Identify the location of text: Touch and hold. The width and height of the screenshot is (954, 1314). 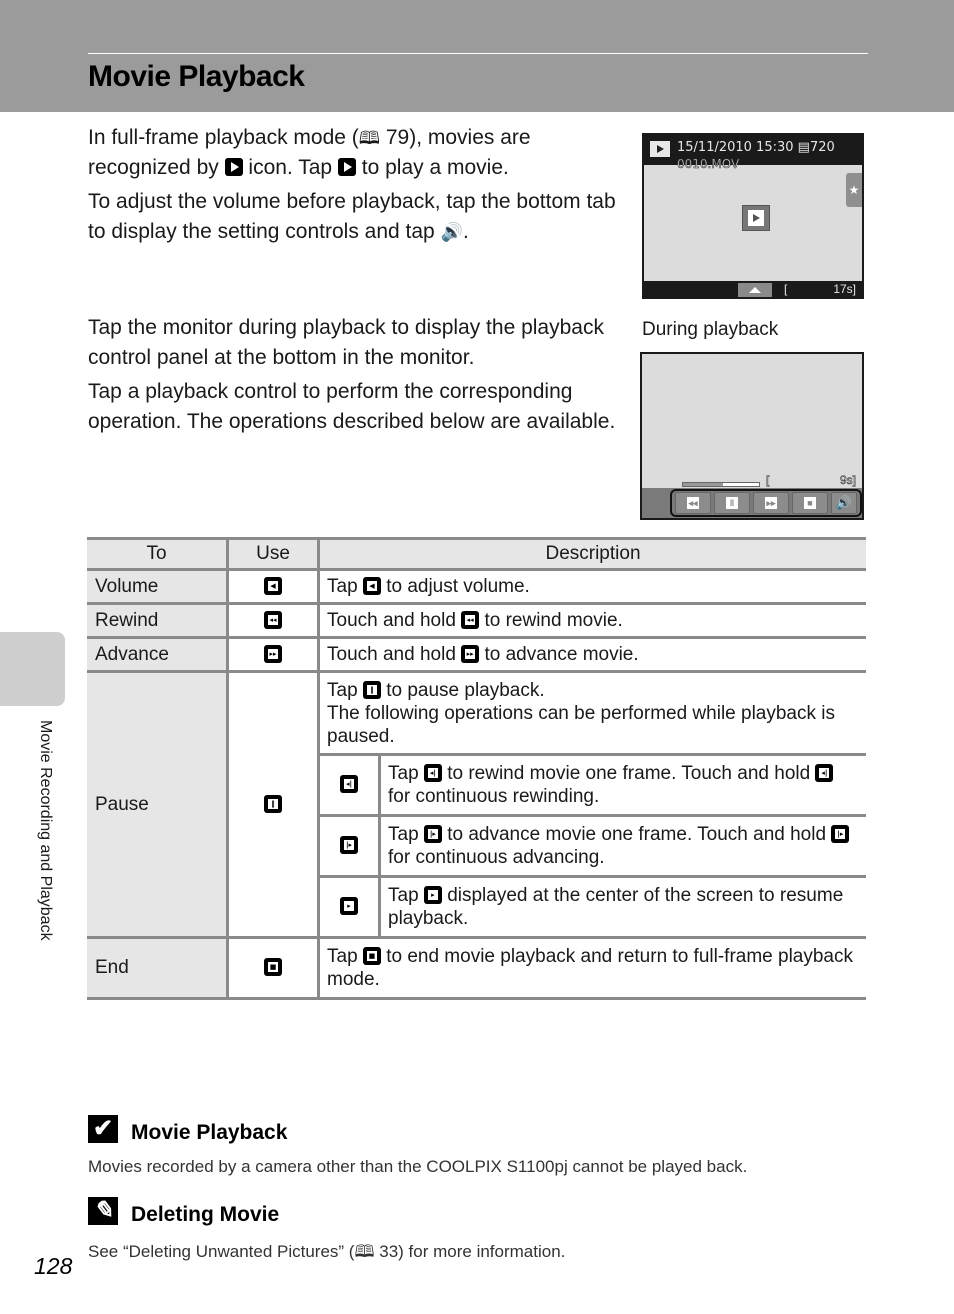
(394, 620).